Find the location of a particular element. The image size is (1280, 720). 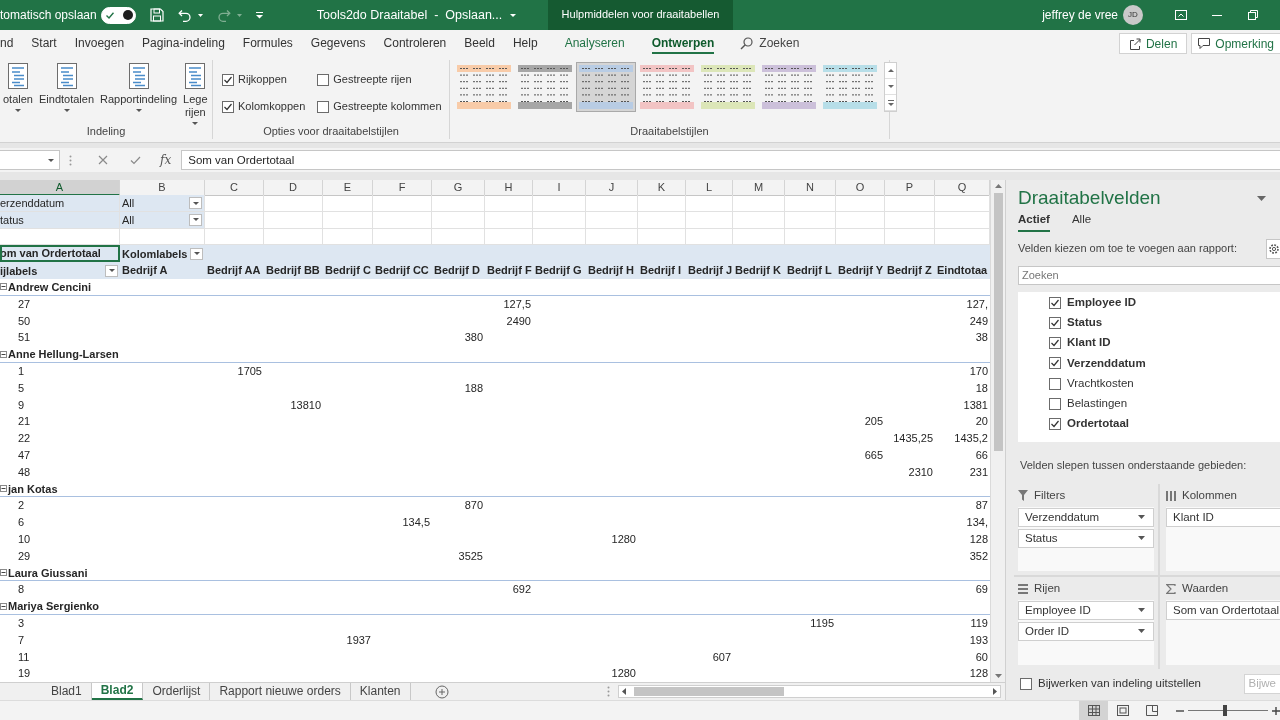

page-break-icon is located at coordinates (1151, 710).